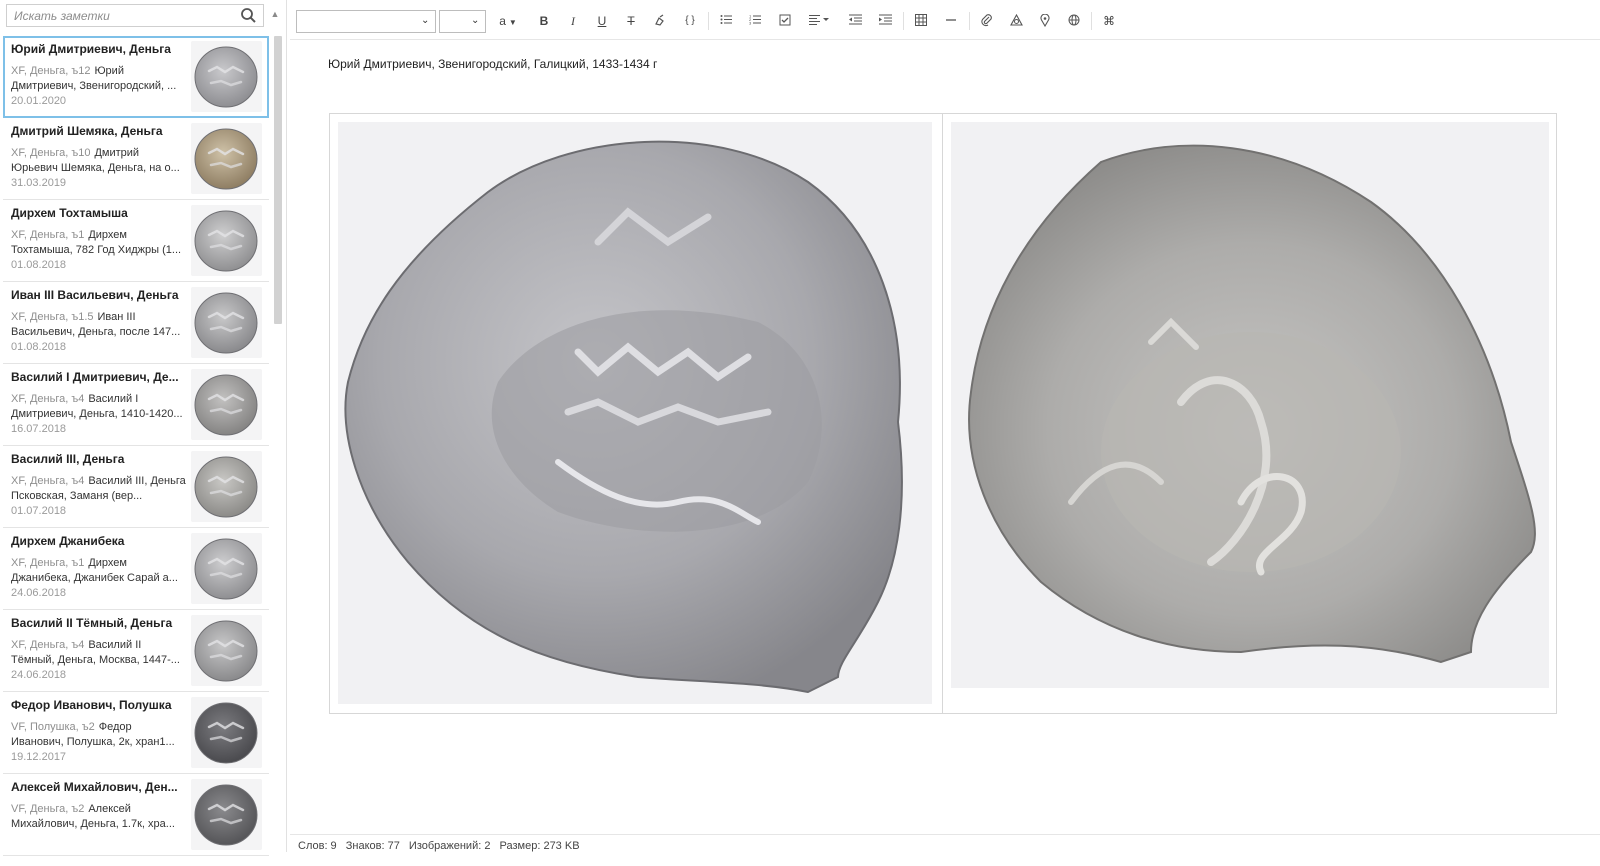  I want to click on image-count: Изображений: 2, so click(449, 846).